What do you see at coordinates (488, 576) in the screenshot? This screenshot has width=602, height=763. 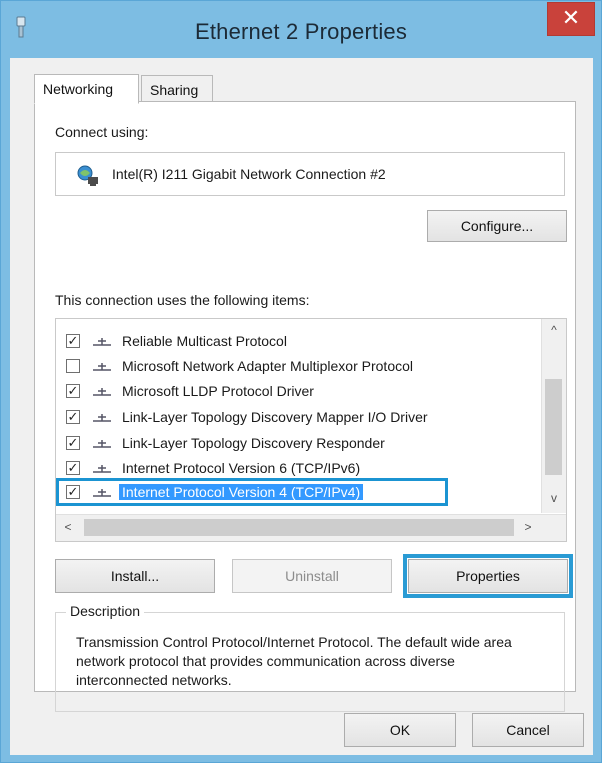 I see `properties-button: Properties` at bounding box center [488, 576].